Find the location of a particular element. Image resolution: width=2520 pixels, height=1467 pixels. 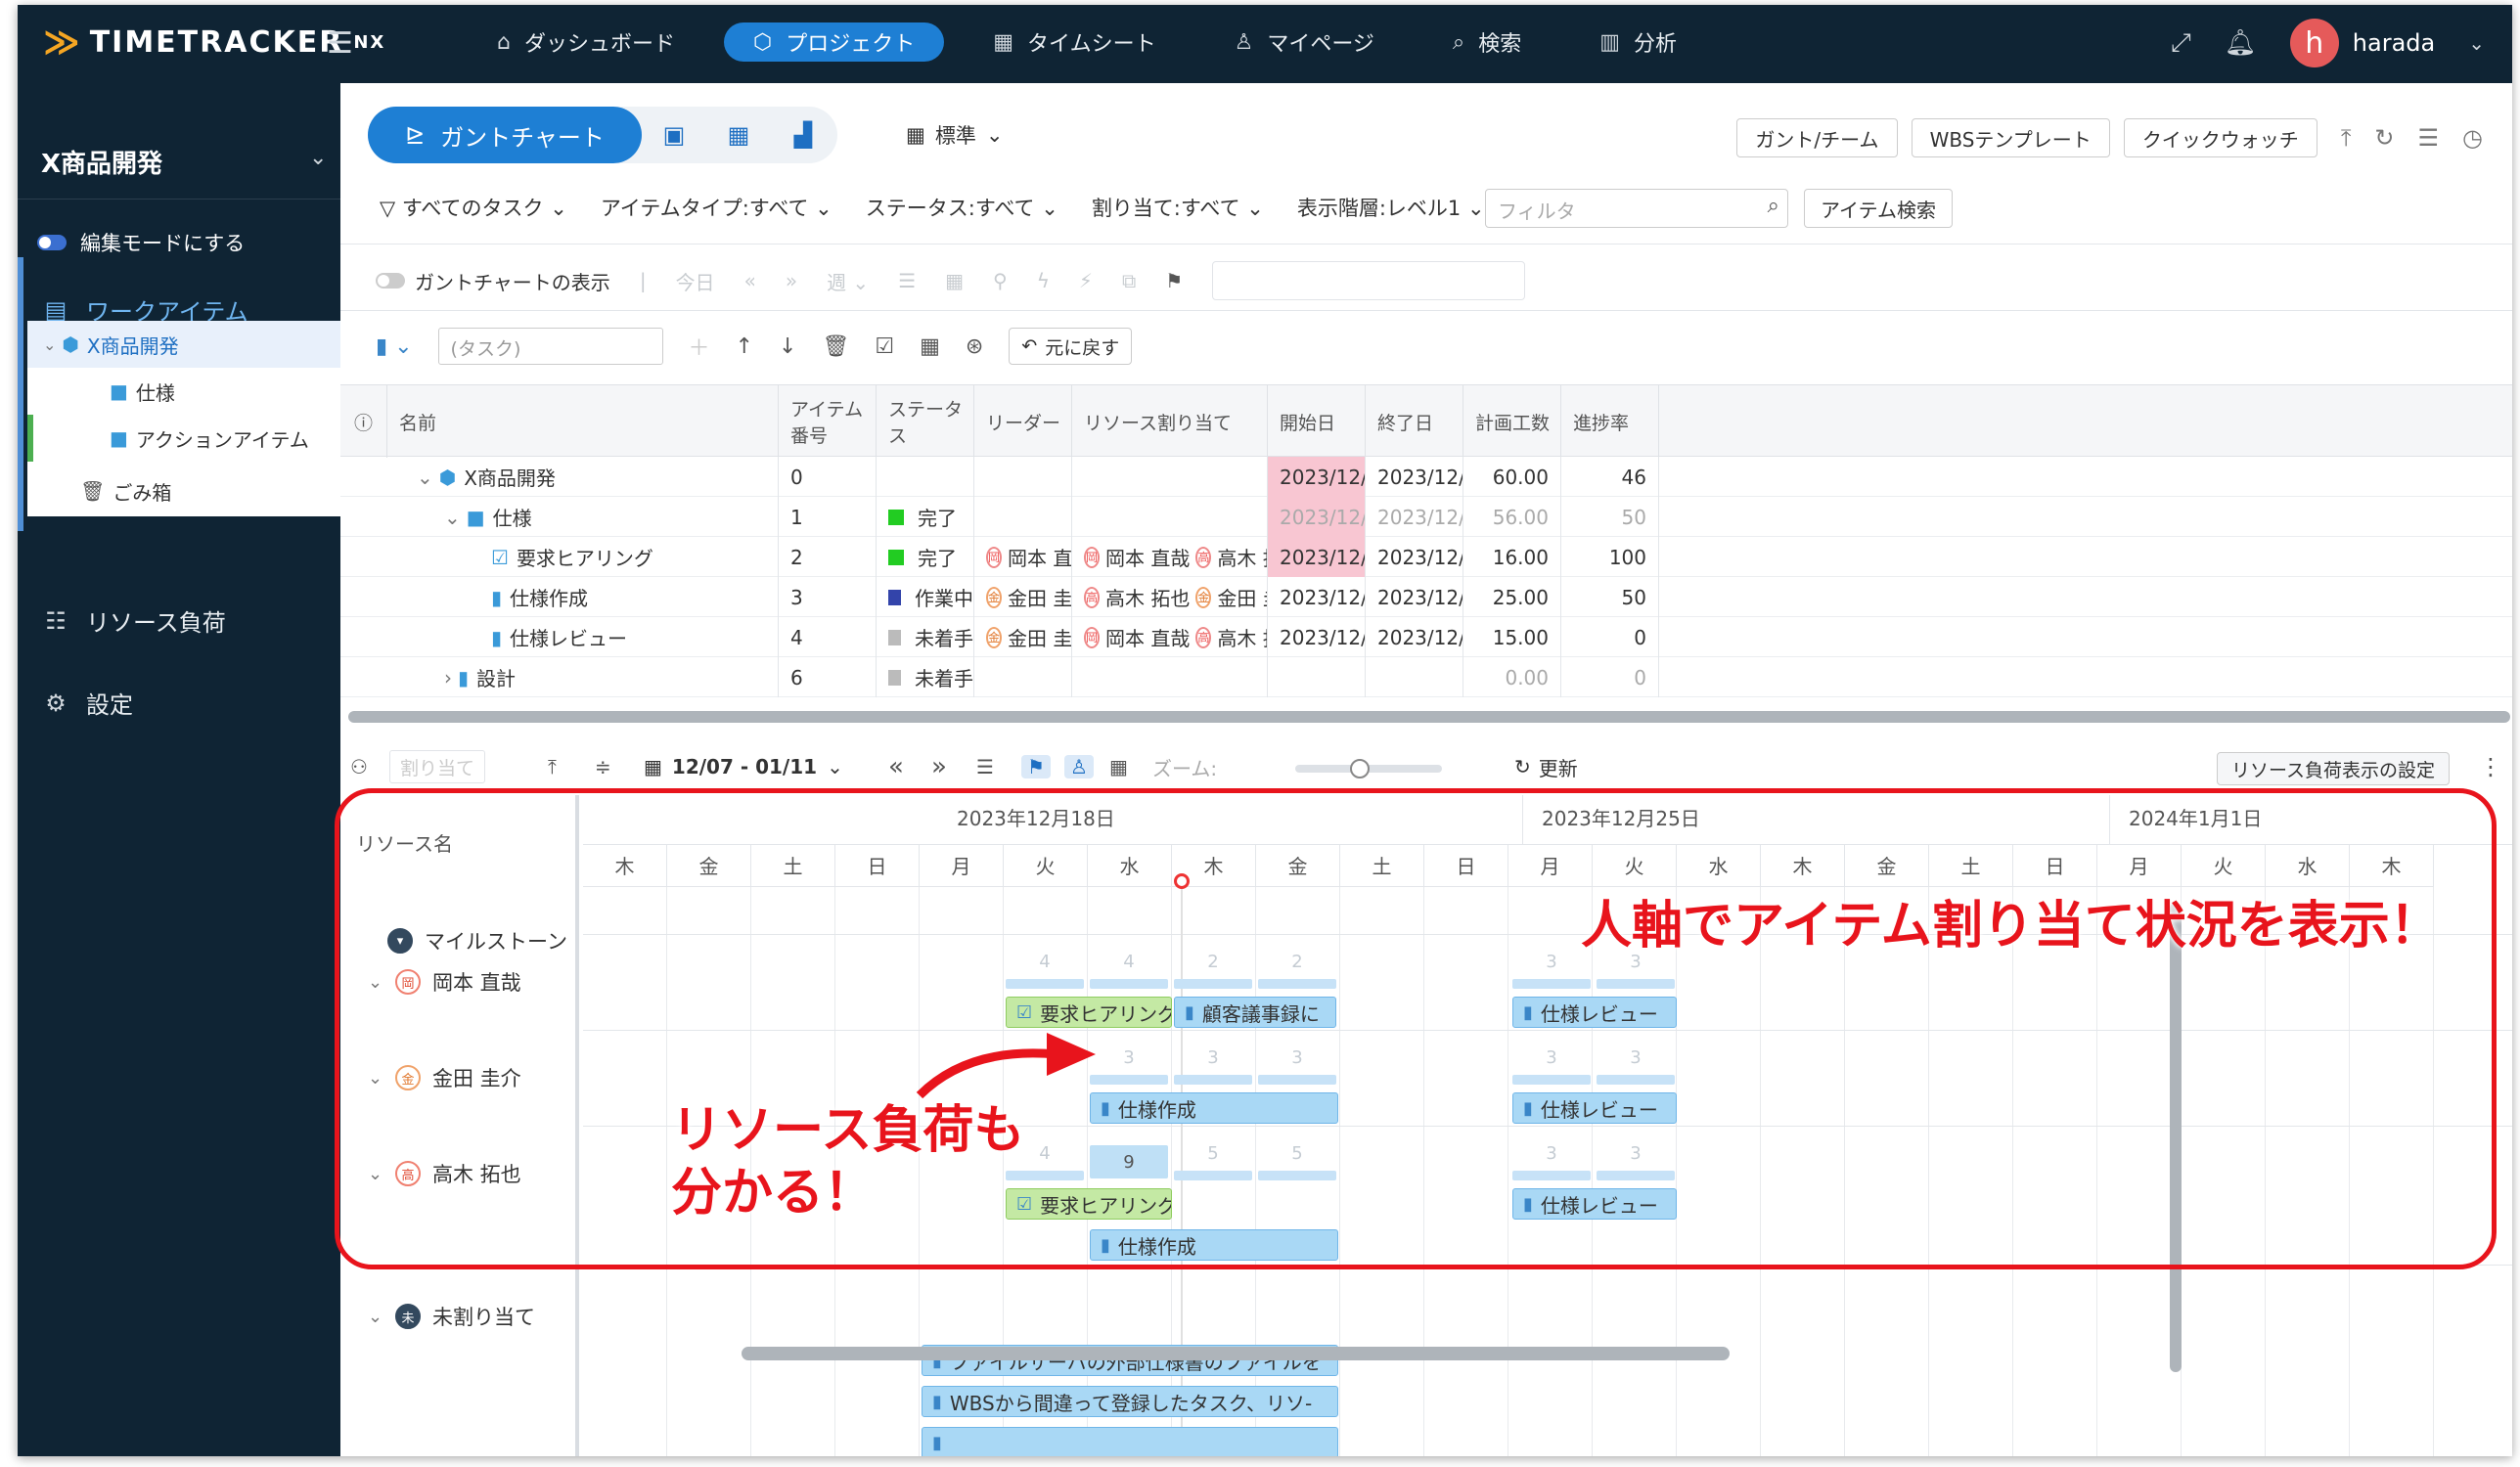

chevron-icon: ⌄ is located at coordinates (452, 517).